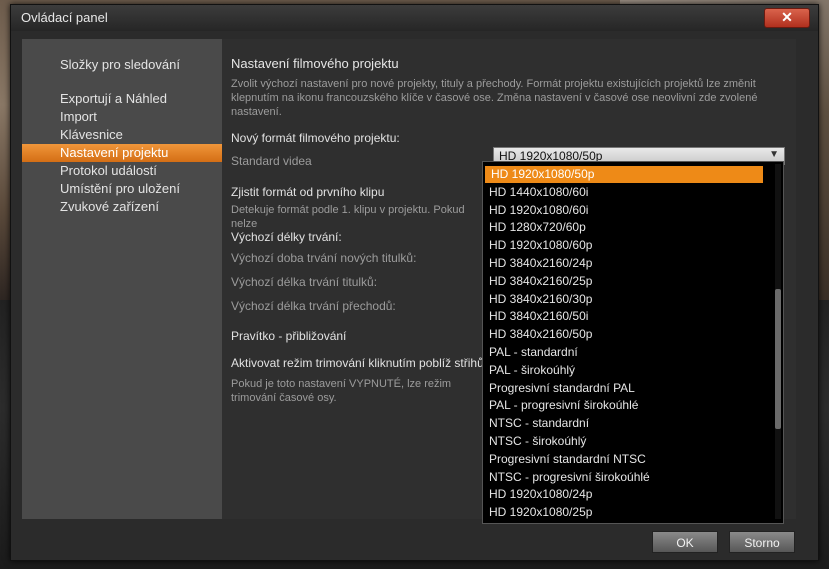 The width and height of the screenshot is (829, 569). What do you see at coordinates (774, 154) in the screenshot?
I see `chevron-down-icon: ▼` at bounding box center [774, 154].